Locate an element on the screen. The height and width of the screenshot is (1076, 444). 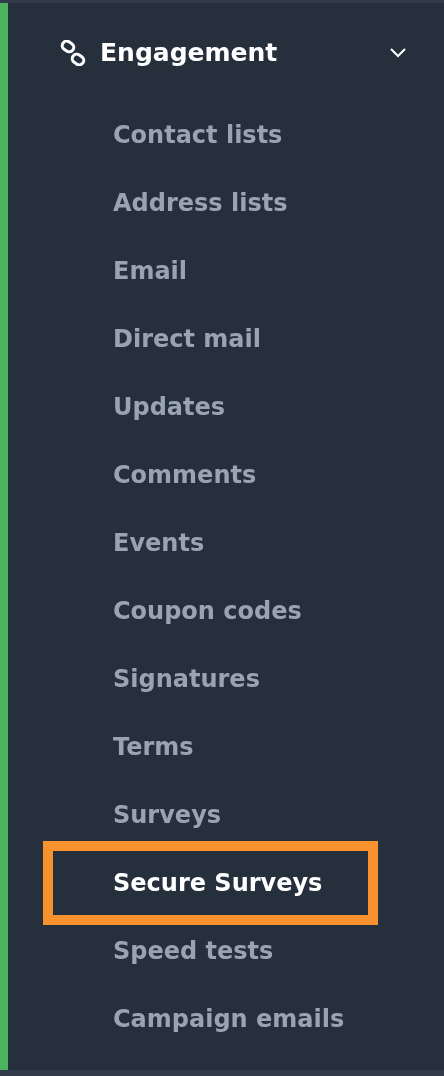
menu-item: Email is located at coordinates (226, 271).